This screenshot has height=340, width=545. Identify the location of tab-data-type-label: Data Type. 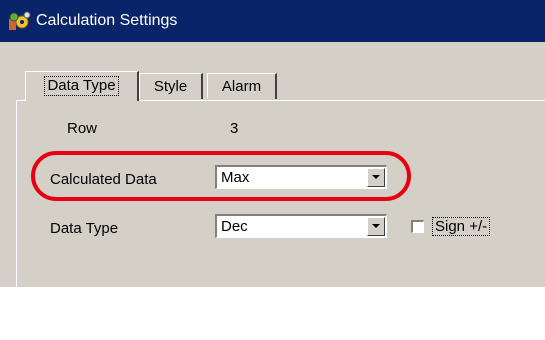
(81, 86).